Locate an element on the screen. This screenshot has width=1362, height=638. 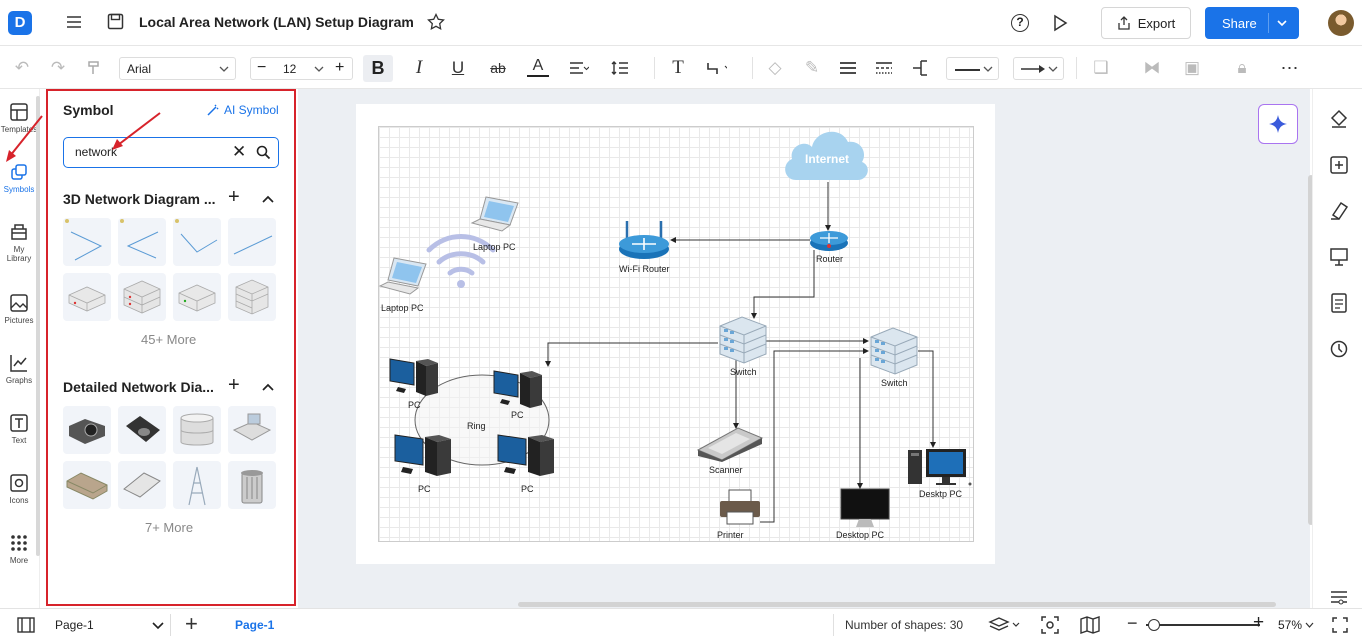
desktop-pc-icon is located at coordinates (939, 468).